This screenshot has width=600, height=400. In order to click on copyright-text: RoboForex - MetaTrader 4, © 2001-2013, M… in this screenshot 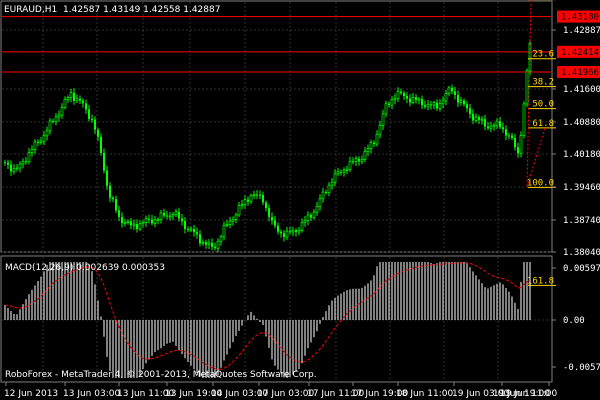, I will do `click(161, 375)`.